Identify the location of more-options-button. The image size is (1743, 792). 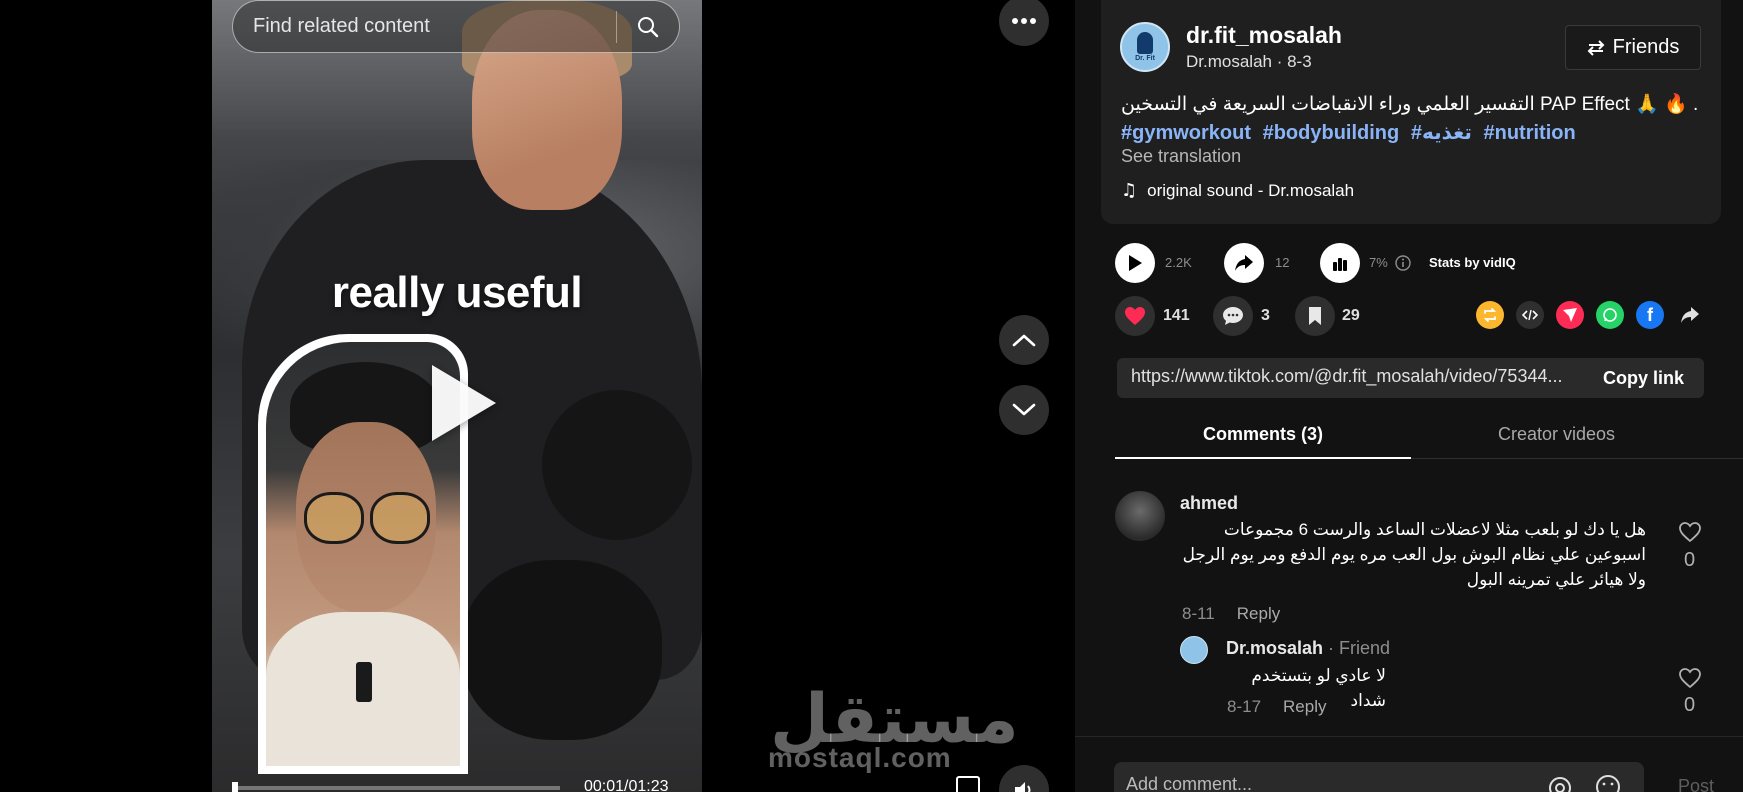
(1024, 23).